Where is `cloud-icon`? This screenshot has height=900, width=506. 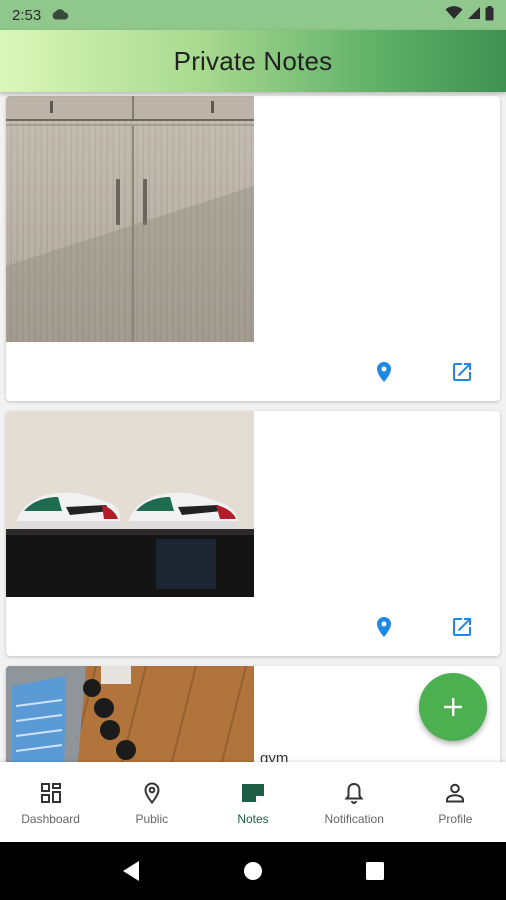
cloud-icon is located at coordinates (60, 15).